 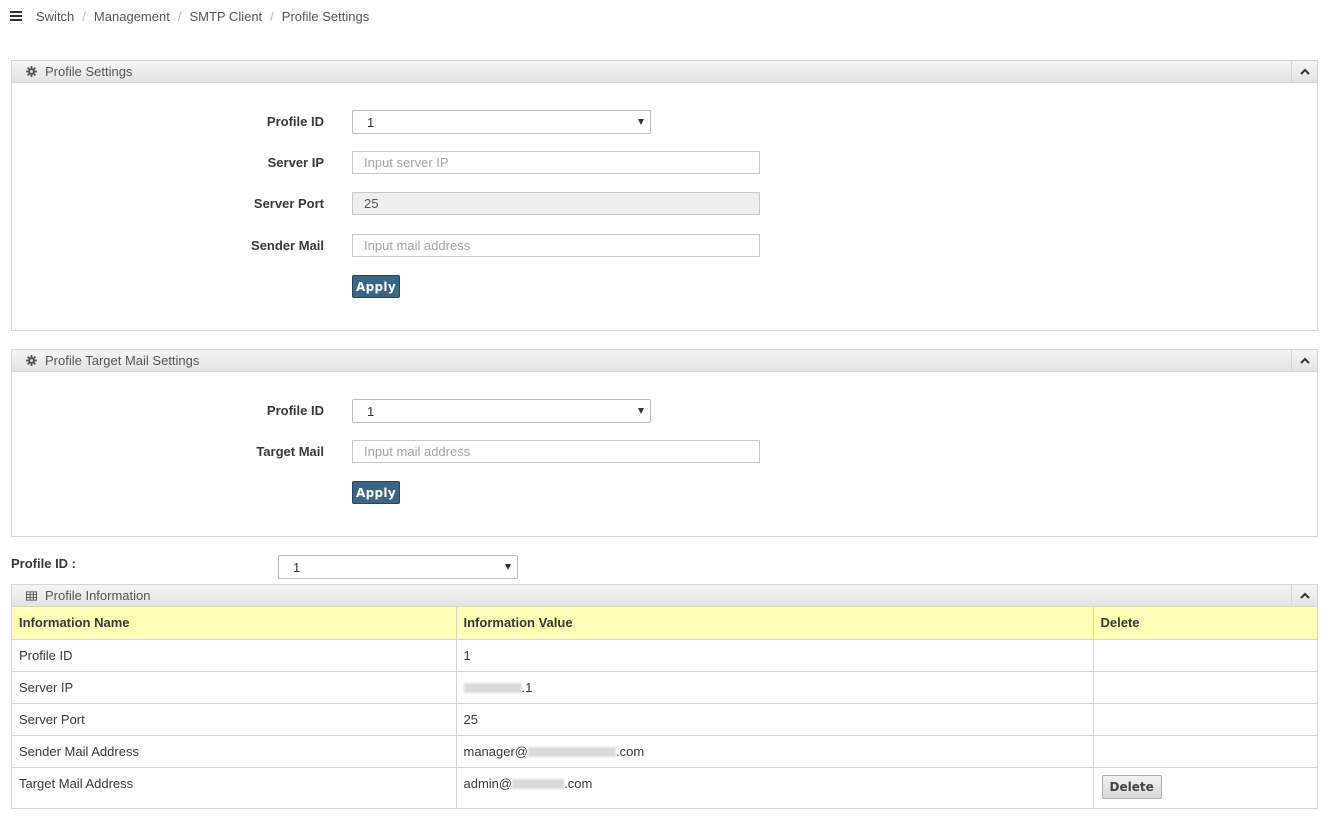 I want to click on target-mail-label: Target Mail, so click(x=290, y=451).